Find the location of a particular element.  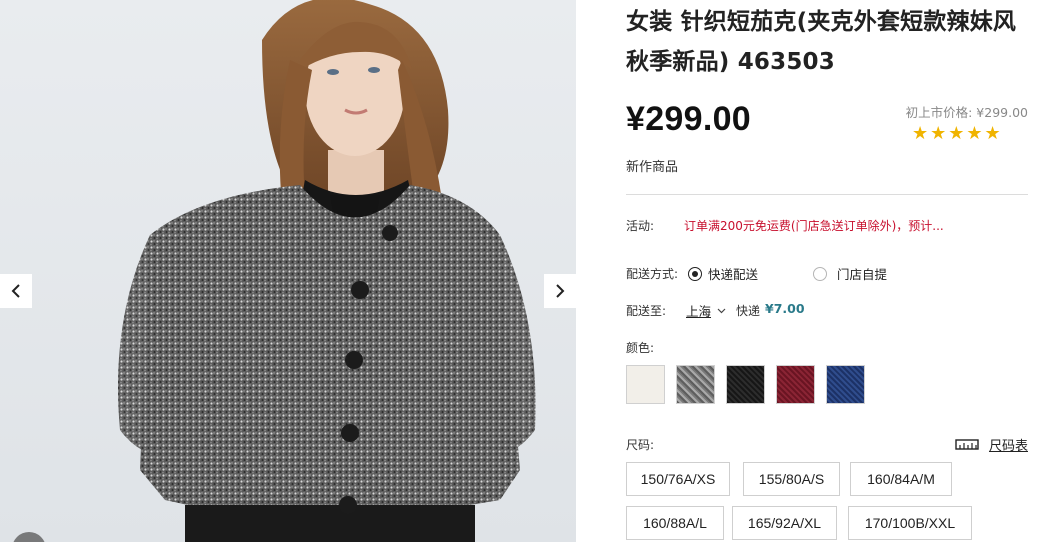

size-option-xxl: 170/100B/XXL is located at coordinates (910, 523).